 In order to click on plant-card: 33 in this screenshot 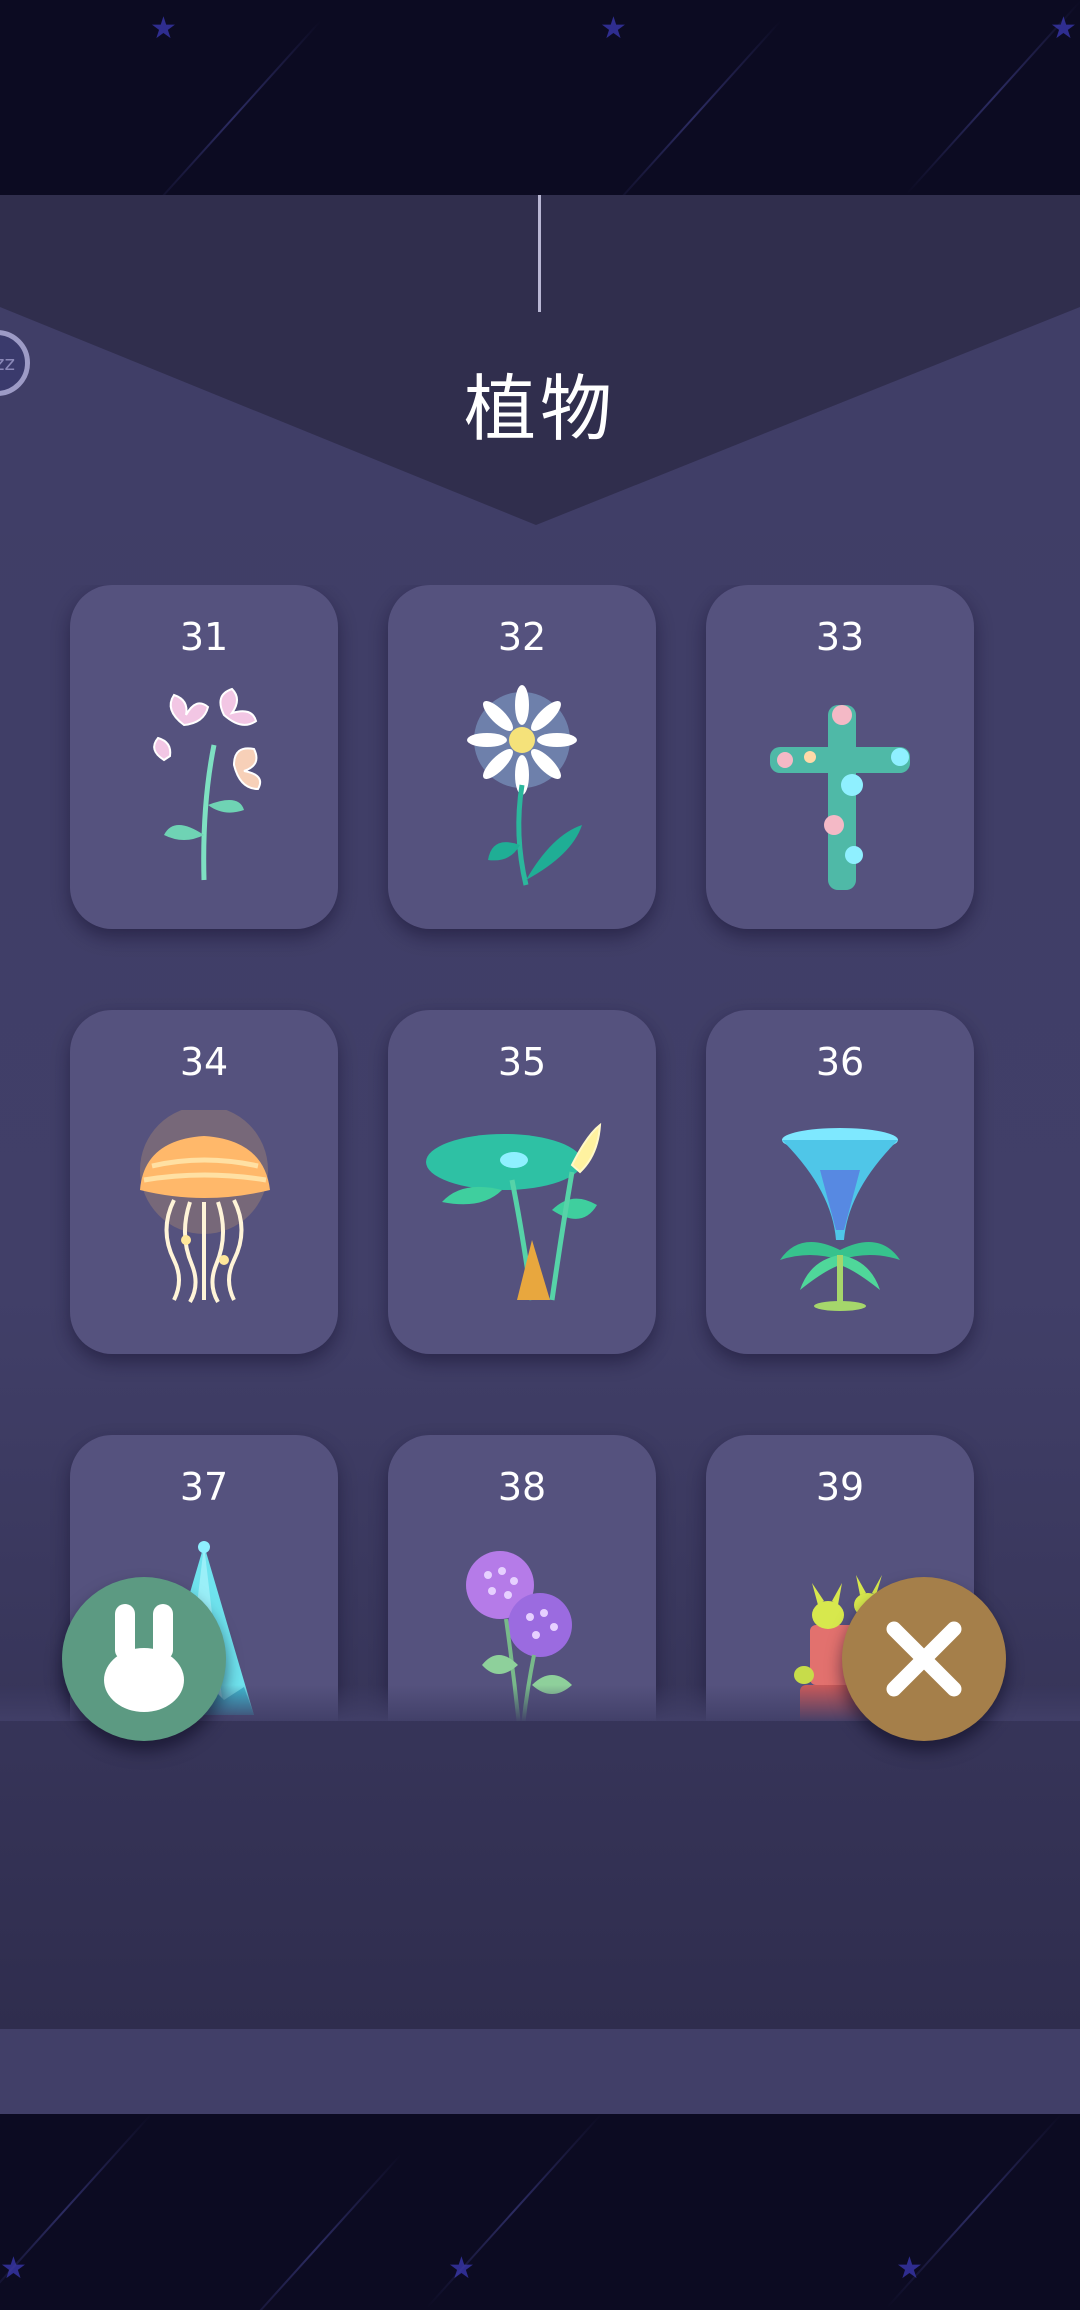, I will do `click(840, 757)`.